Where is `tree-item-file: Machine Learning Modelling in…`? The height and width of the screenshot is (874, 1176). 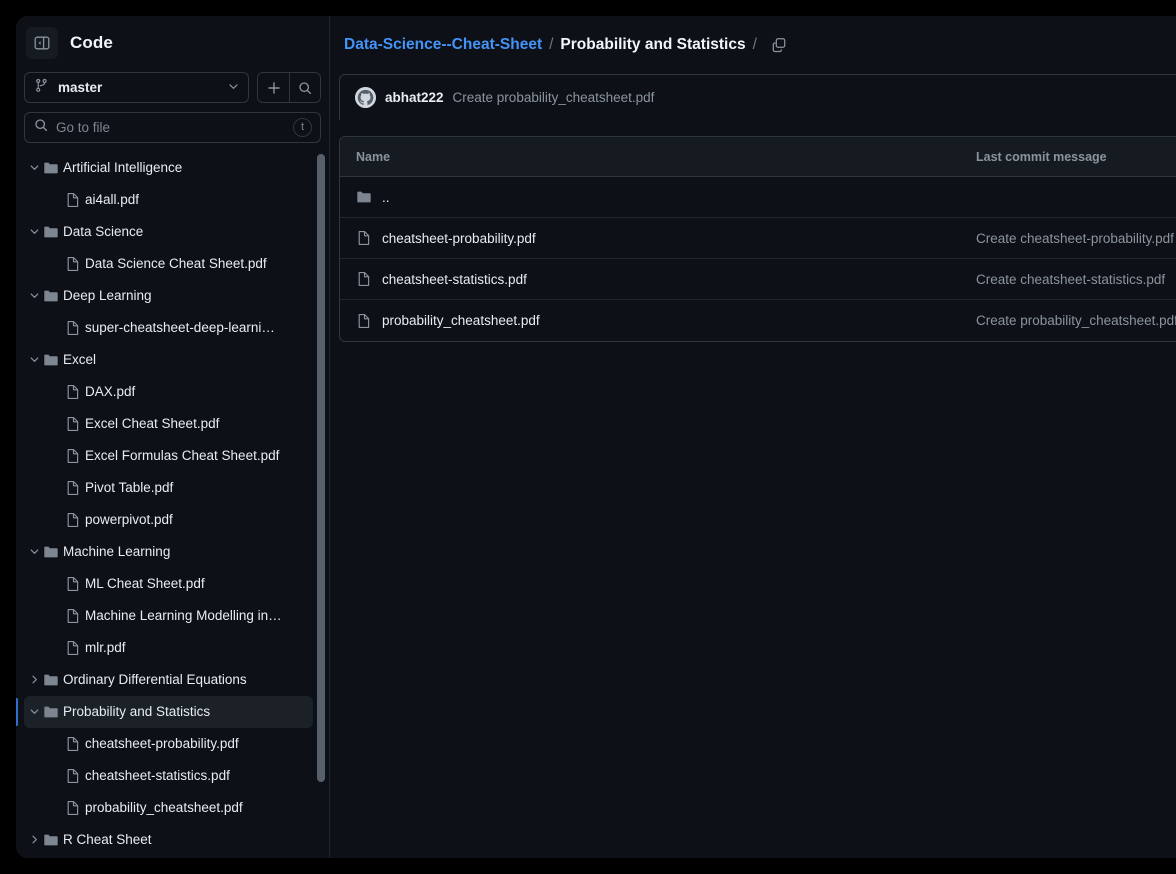 tree-item-file: Machine Learning Modelling in… is located at coordinates (168, 616).